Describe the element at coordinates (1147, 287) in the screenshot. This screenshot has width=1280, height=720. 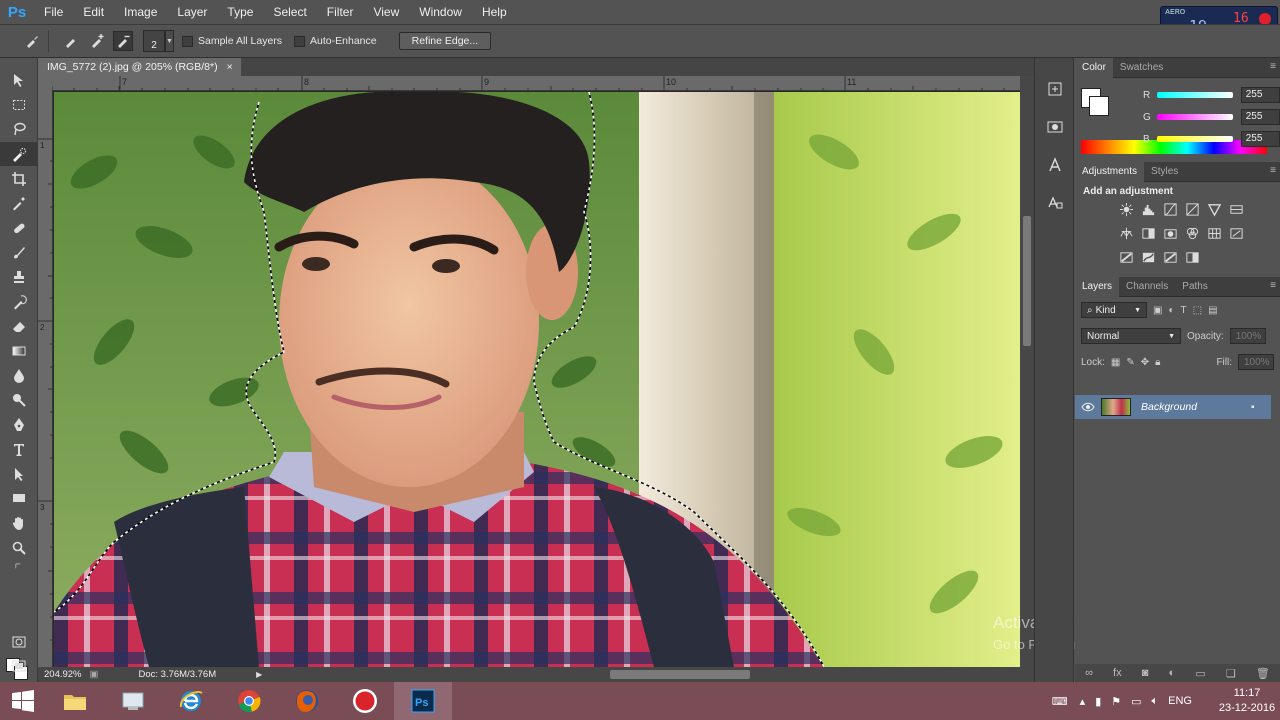
I see `tab-channels: Channels` at that location.